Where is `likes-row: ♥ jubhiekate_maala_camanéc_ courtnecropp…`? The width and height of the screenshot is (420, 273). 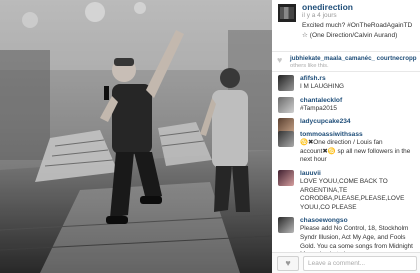 likes-row: ♥ jubhiekate_maala_camanéc_ courtnecropp… is located at coordinates (346, 62).